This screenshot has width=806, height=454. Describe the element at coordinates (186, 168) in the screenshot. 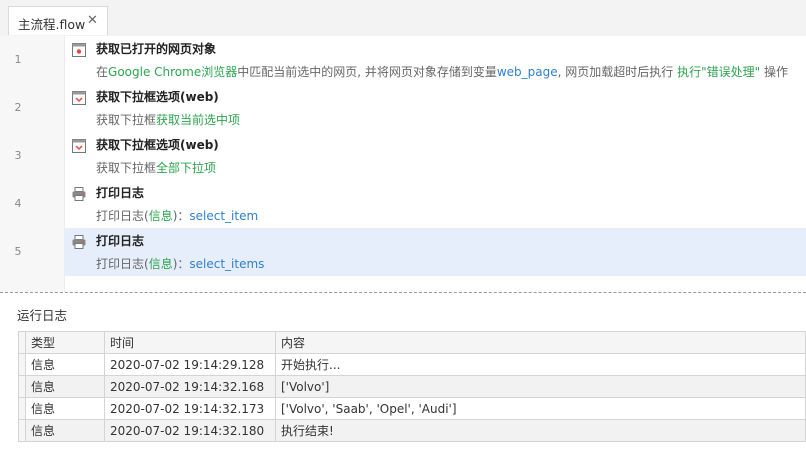

I see `keyword-token: 全部下拉项` at that location.